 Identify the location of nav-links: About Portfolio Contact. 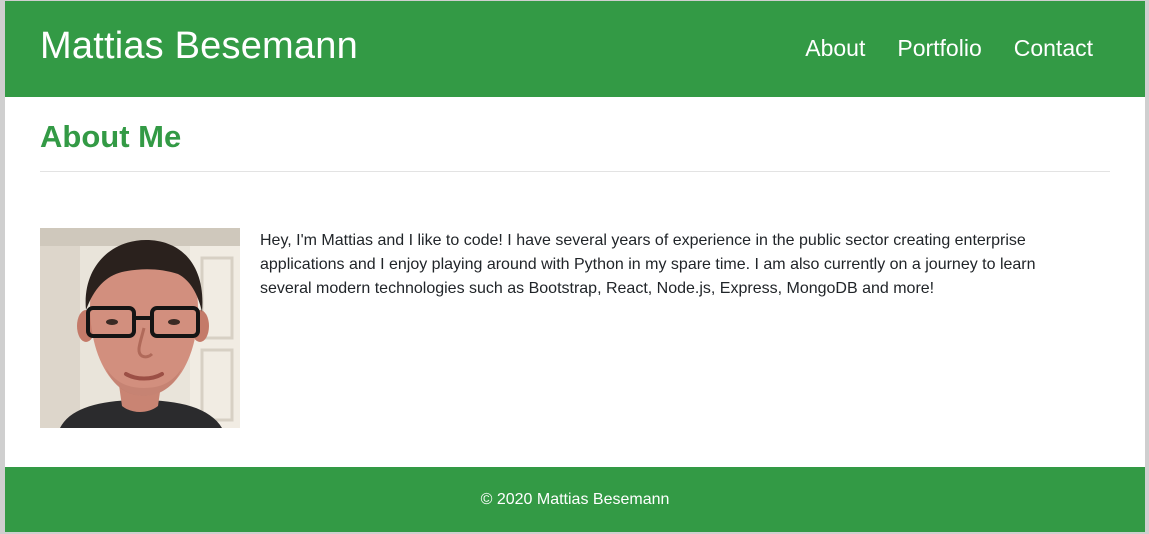
(967, 49).